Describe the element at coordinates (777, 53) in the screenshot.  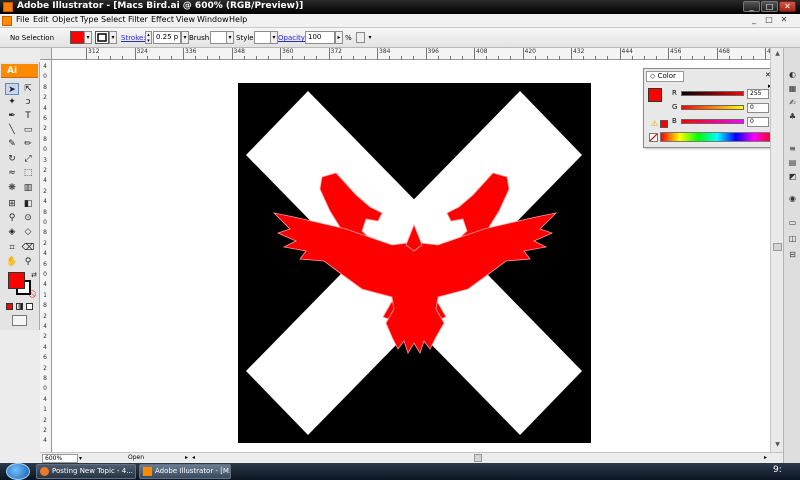
I see `scroll-up-arrow: ▲` at that location.